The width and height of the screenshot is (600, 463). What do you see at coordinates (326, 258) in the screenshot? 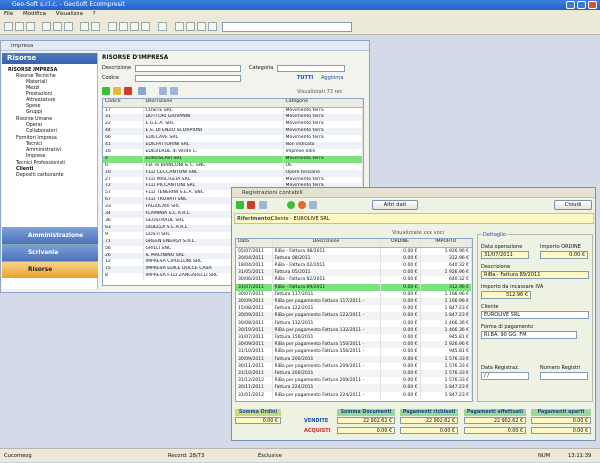
I see `table-cell: Fattura 08/2011` at bounding box center [326, 258].